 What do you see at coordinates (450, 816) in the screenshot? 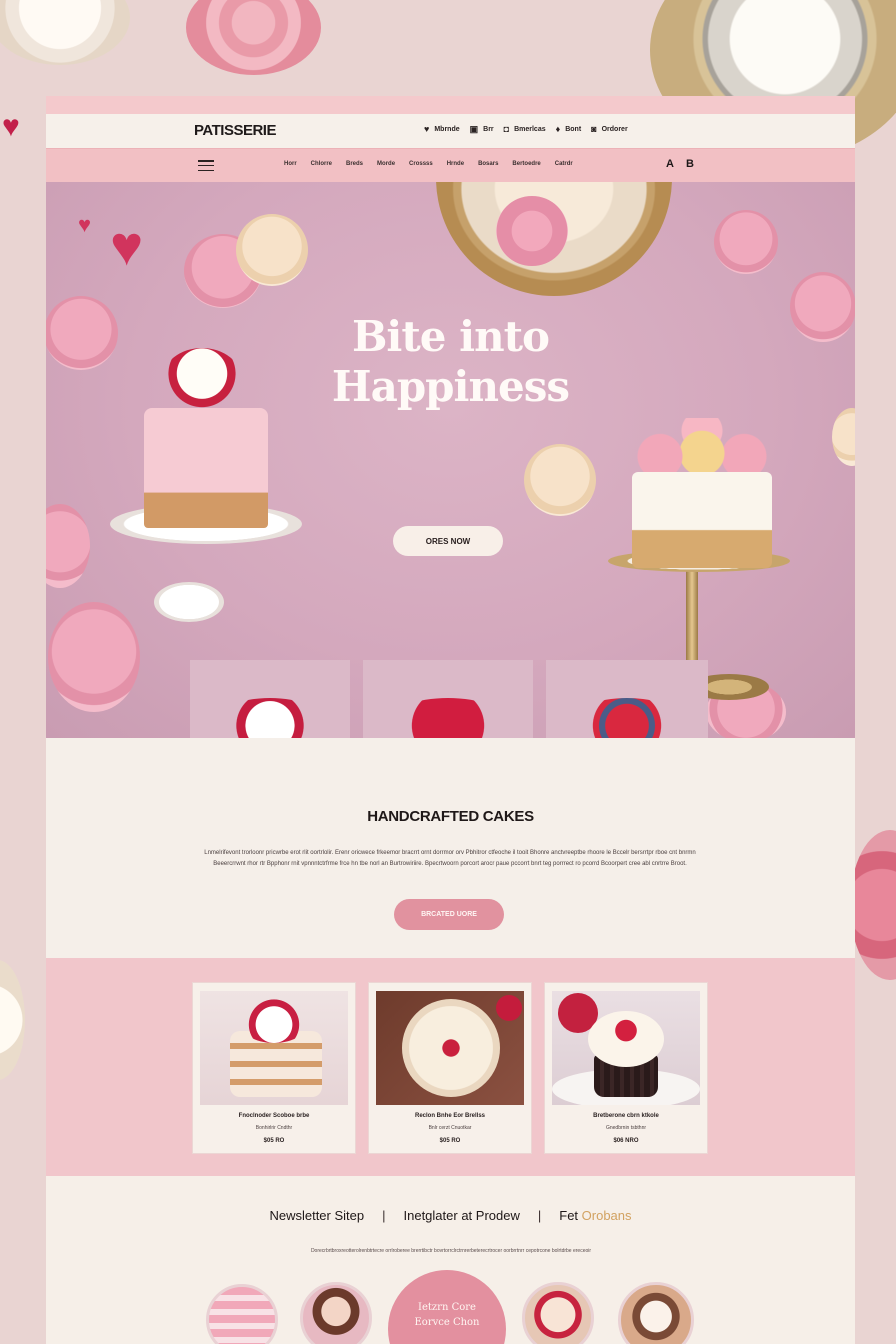
I see `section-heading: HANDCRAFTED CAKES` at bounding box center [450, 816].